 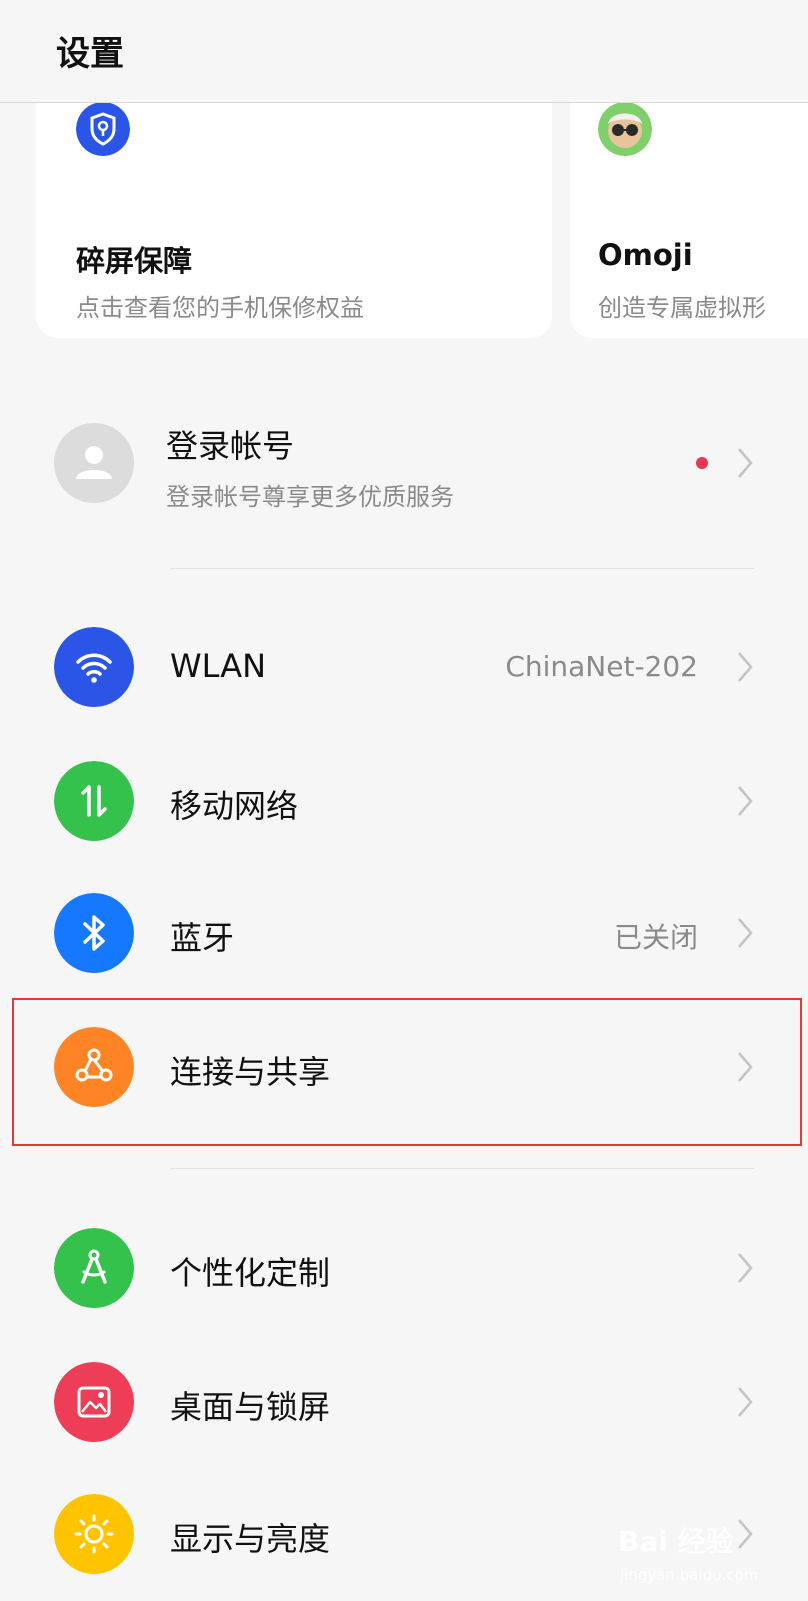 What do you see at coordinates (689, 1575) in the screenshot?
I see `watermark-url: jingyan.baidu.com` at bounding box center [689, 1575].